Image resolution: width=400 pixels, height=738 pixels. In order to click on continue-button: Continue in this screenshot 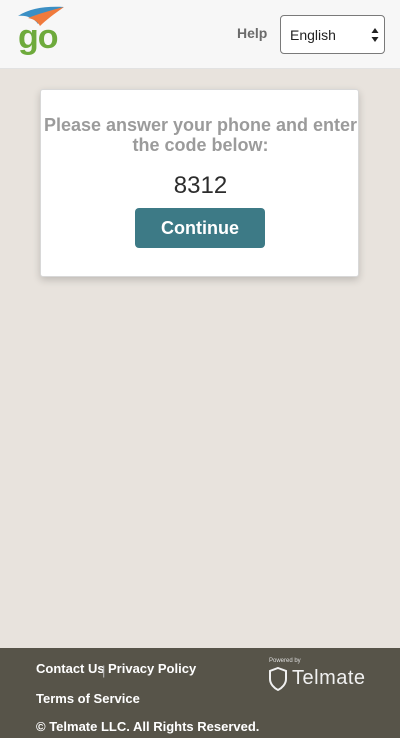, I will do `click(200, 228)`.